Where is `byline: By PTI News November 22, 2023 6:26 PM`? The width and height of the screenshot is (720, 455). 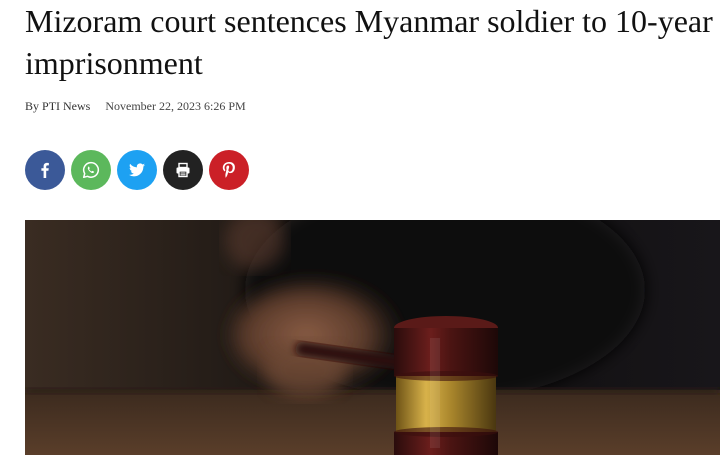 byline: By PTI News November 22, 2023 6:26 PM is located at coordinates (135, 106).